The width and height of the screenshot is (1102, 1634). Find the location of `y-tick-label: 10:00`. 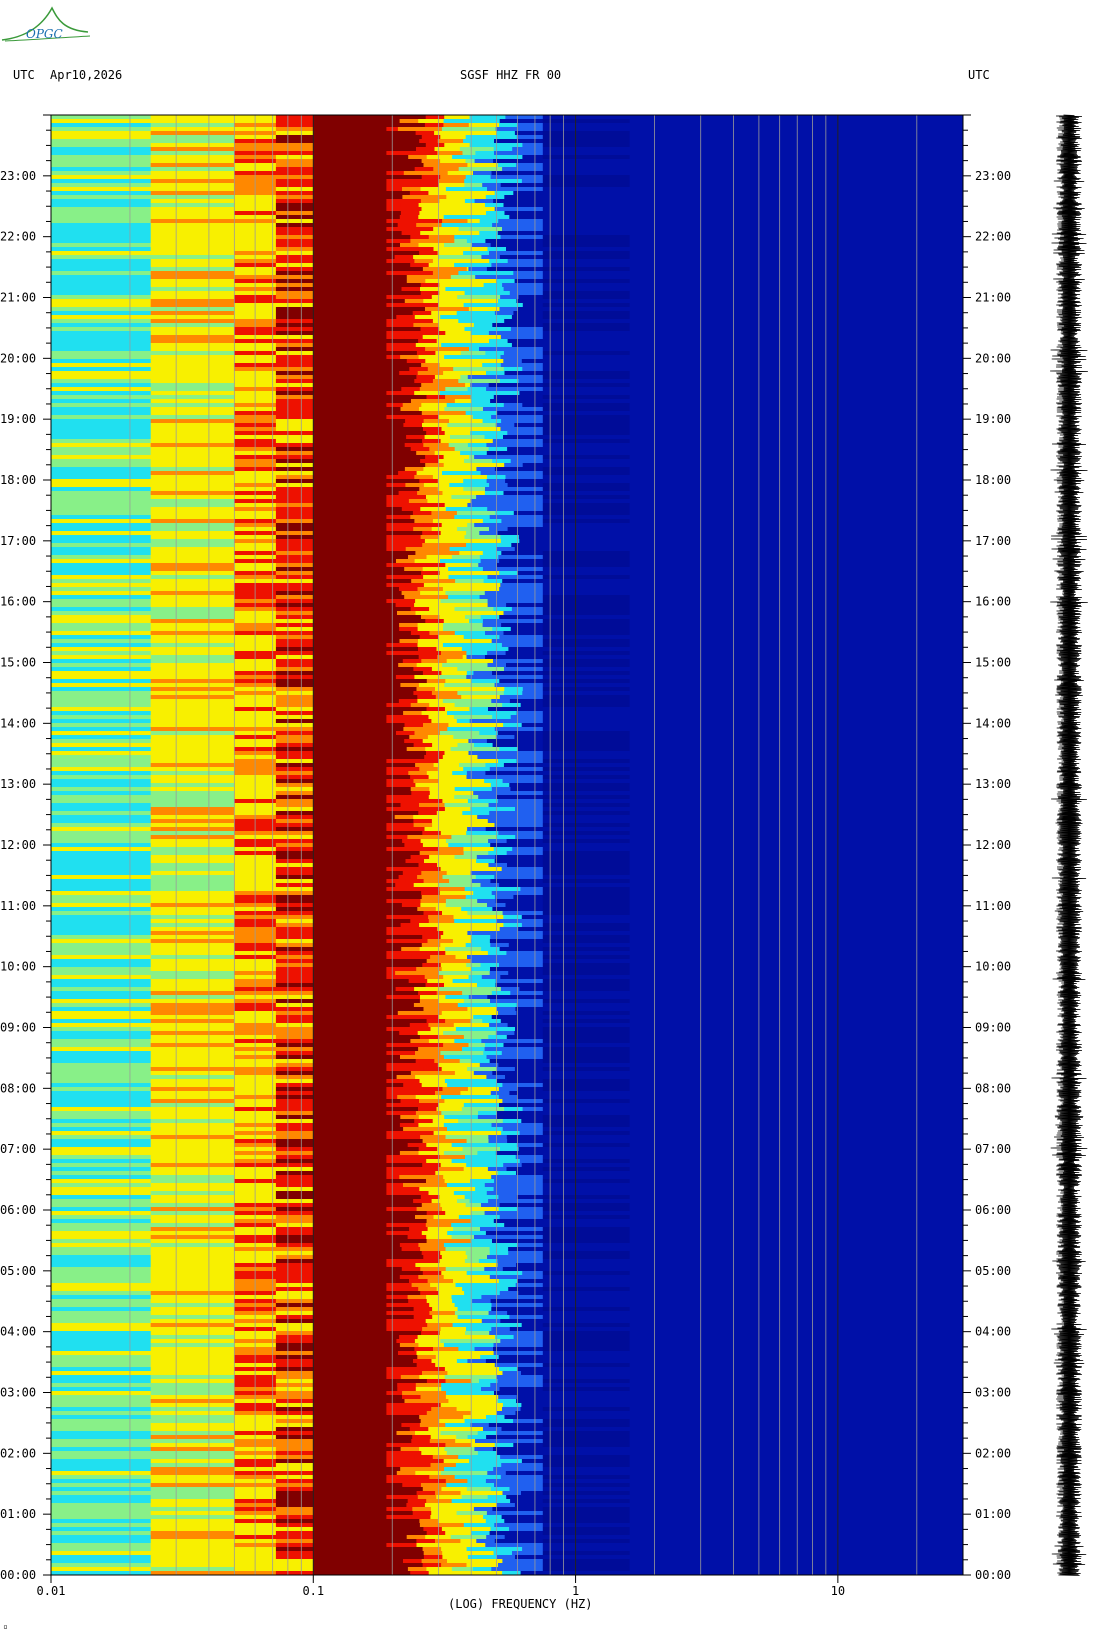

y-tick-label: 10:00 is located at coordinates (18, 967).